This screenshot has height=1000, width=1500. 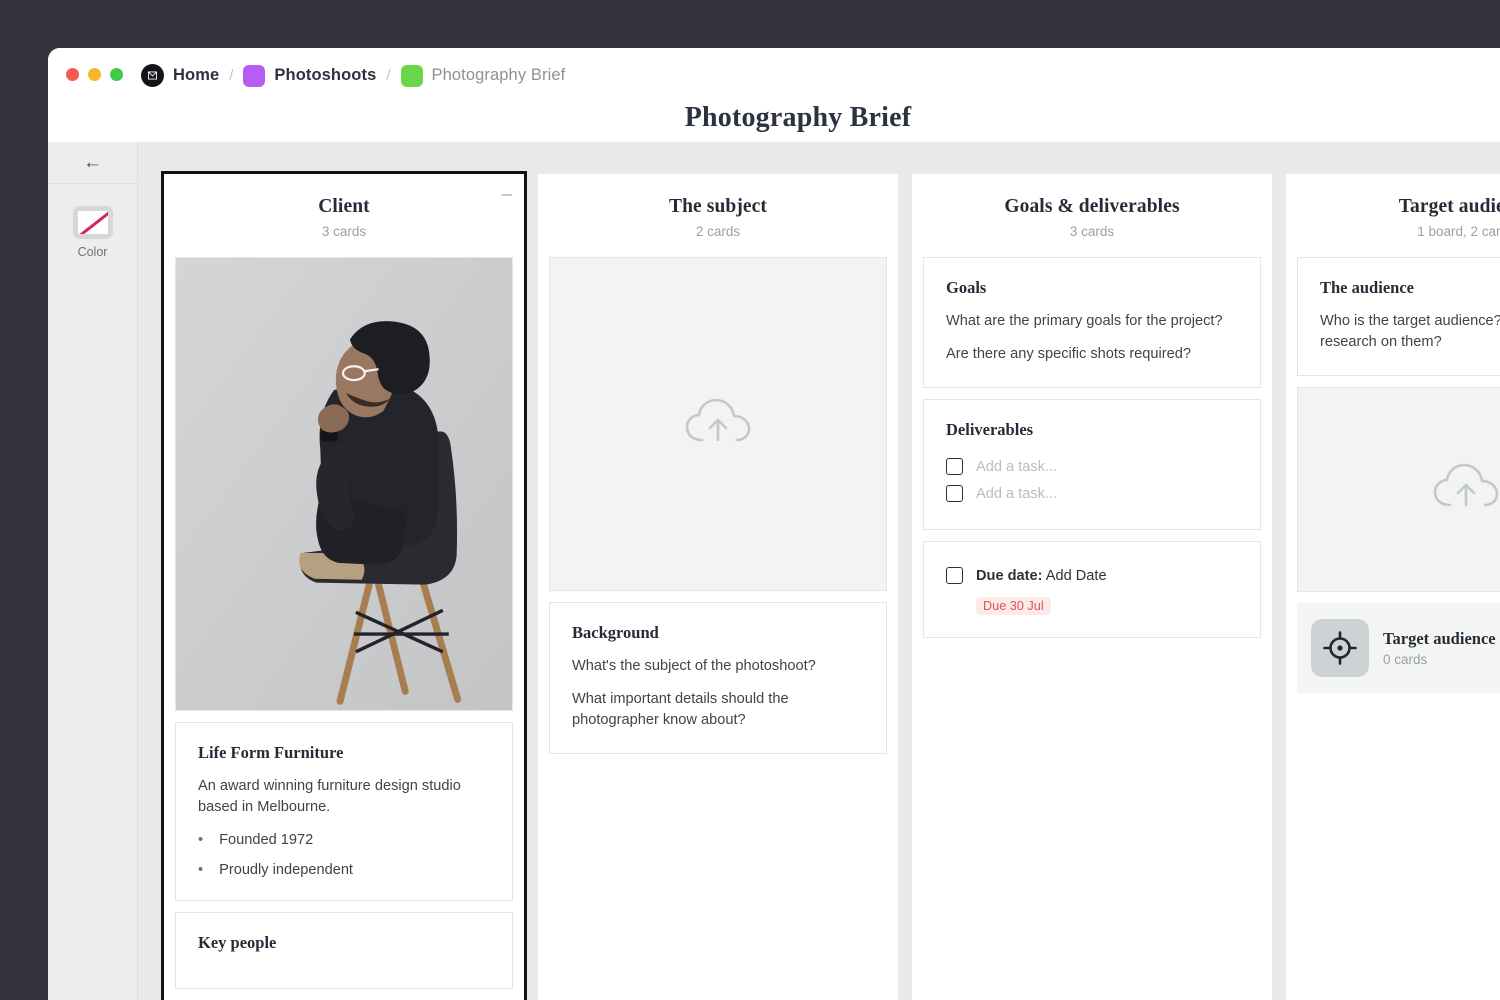 What do you see at coordinates (615, 632) in the screenshot?
I see `card-title: Background` at bounding box center [615, 632].